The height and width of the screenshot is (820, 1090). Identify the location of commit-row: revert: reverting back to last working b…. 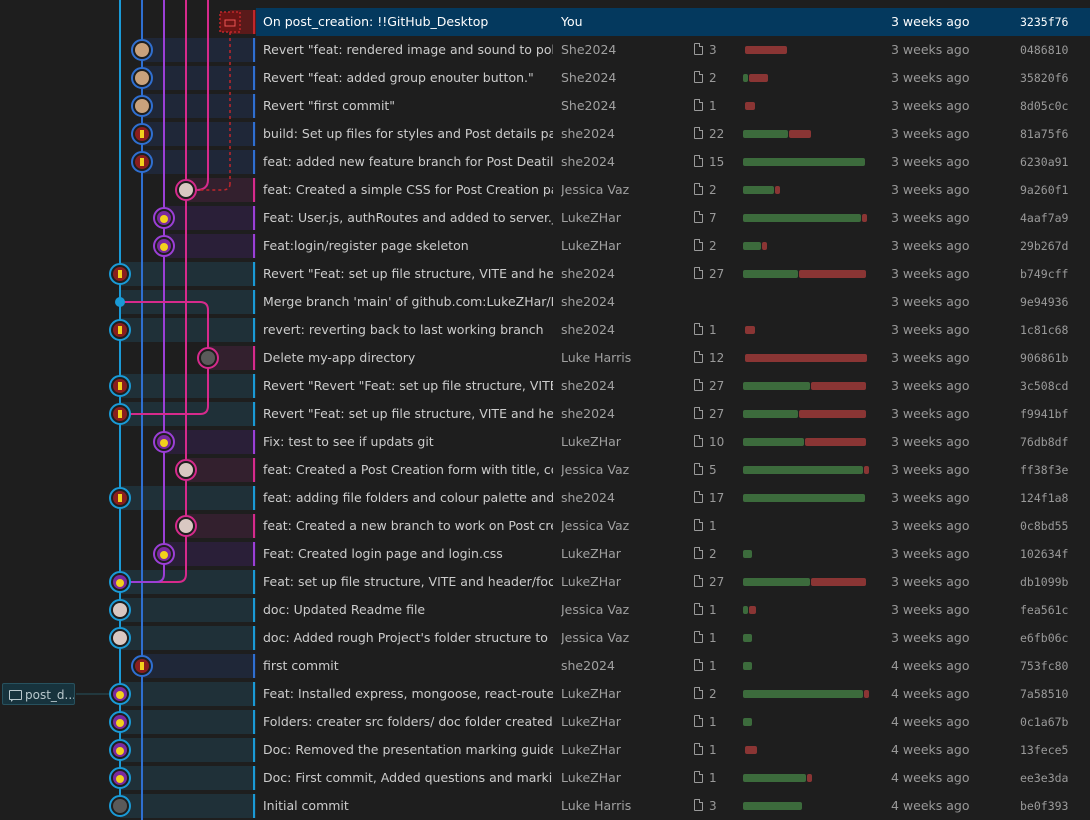
(673, 330).